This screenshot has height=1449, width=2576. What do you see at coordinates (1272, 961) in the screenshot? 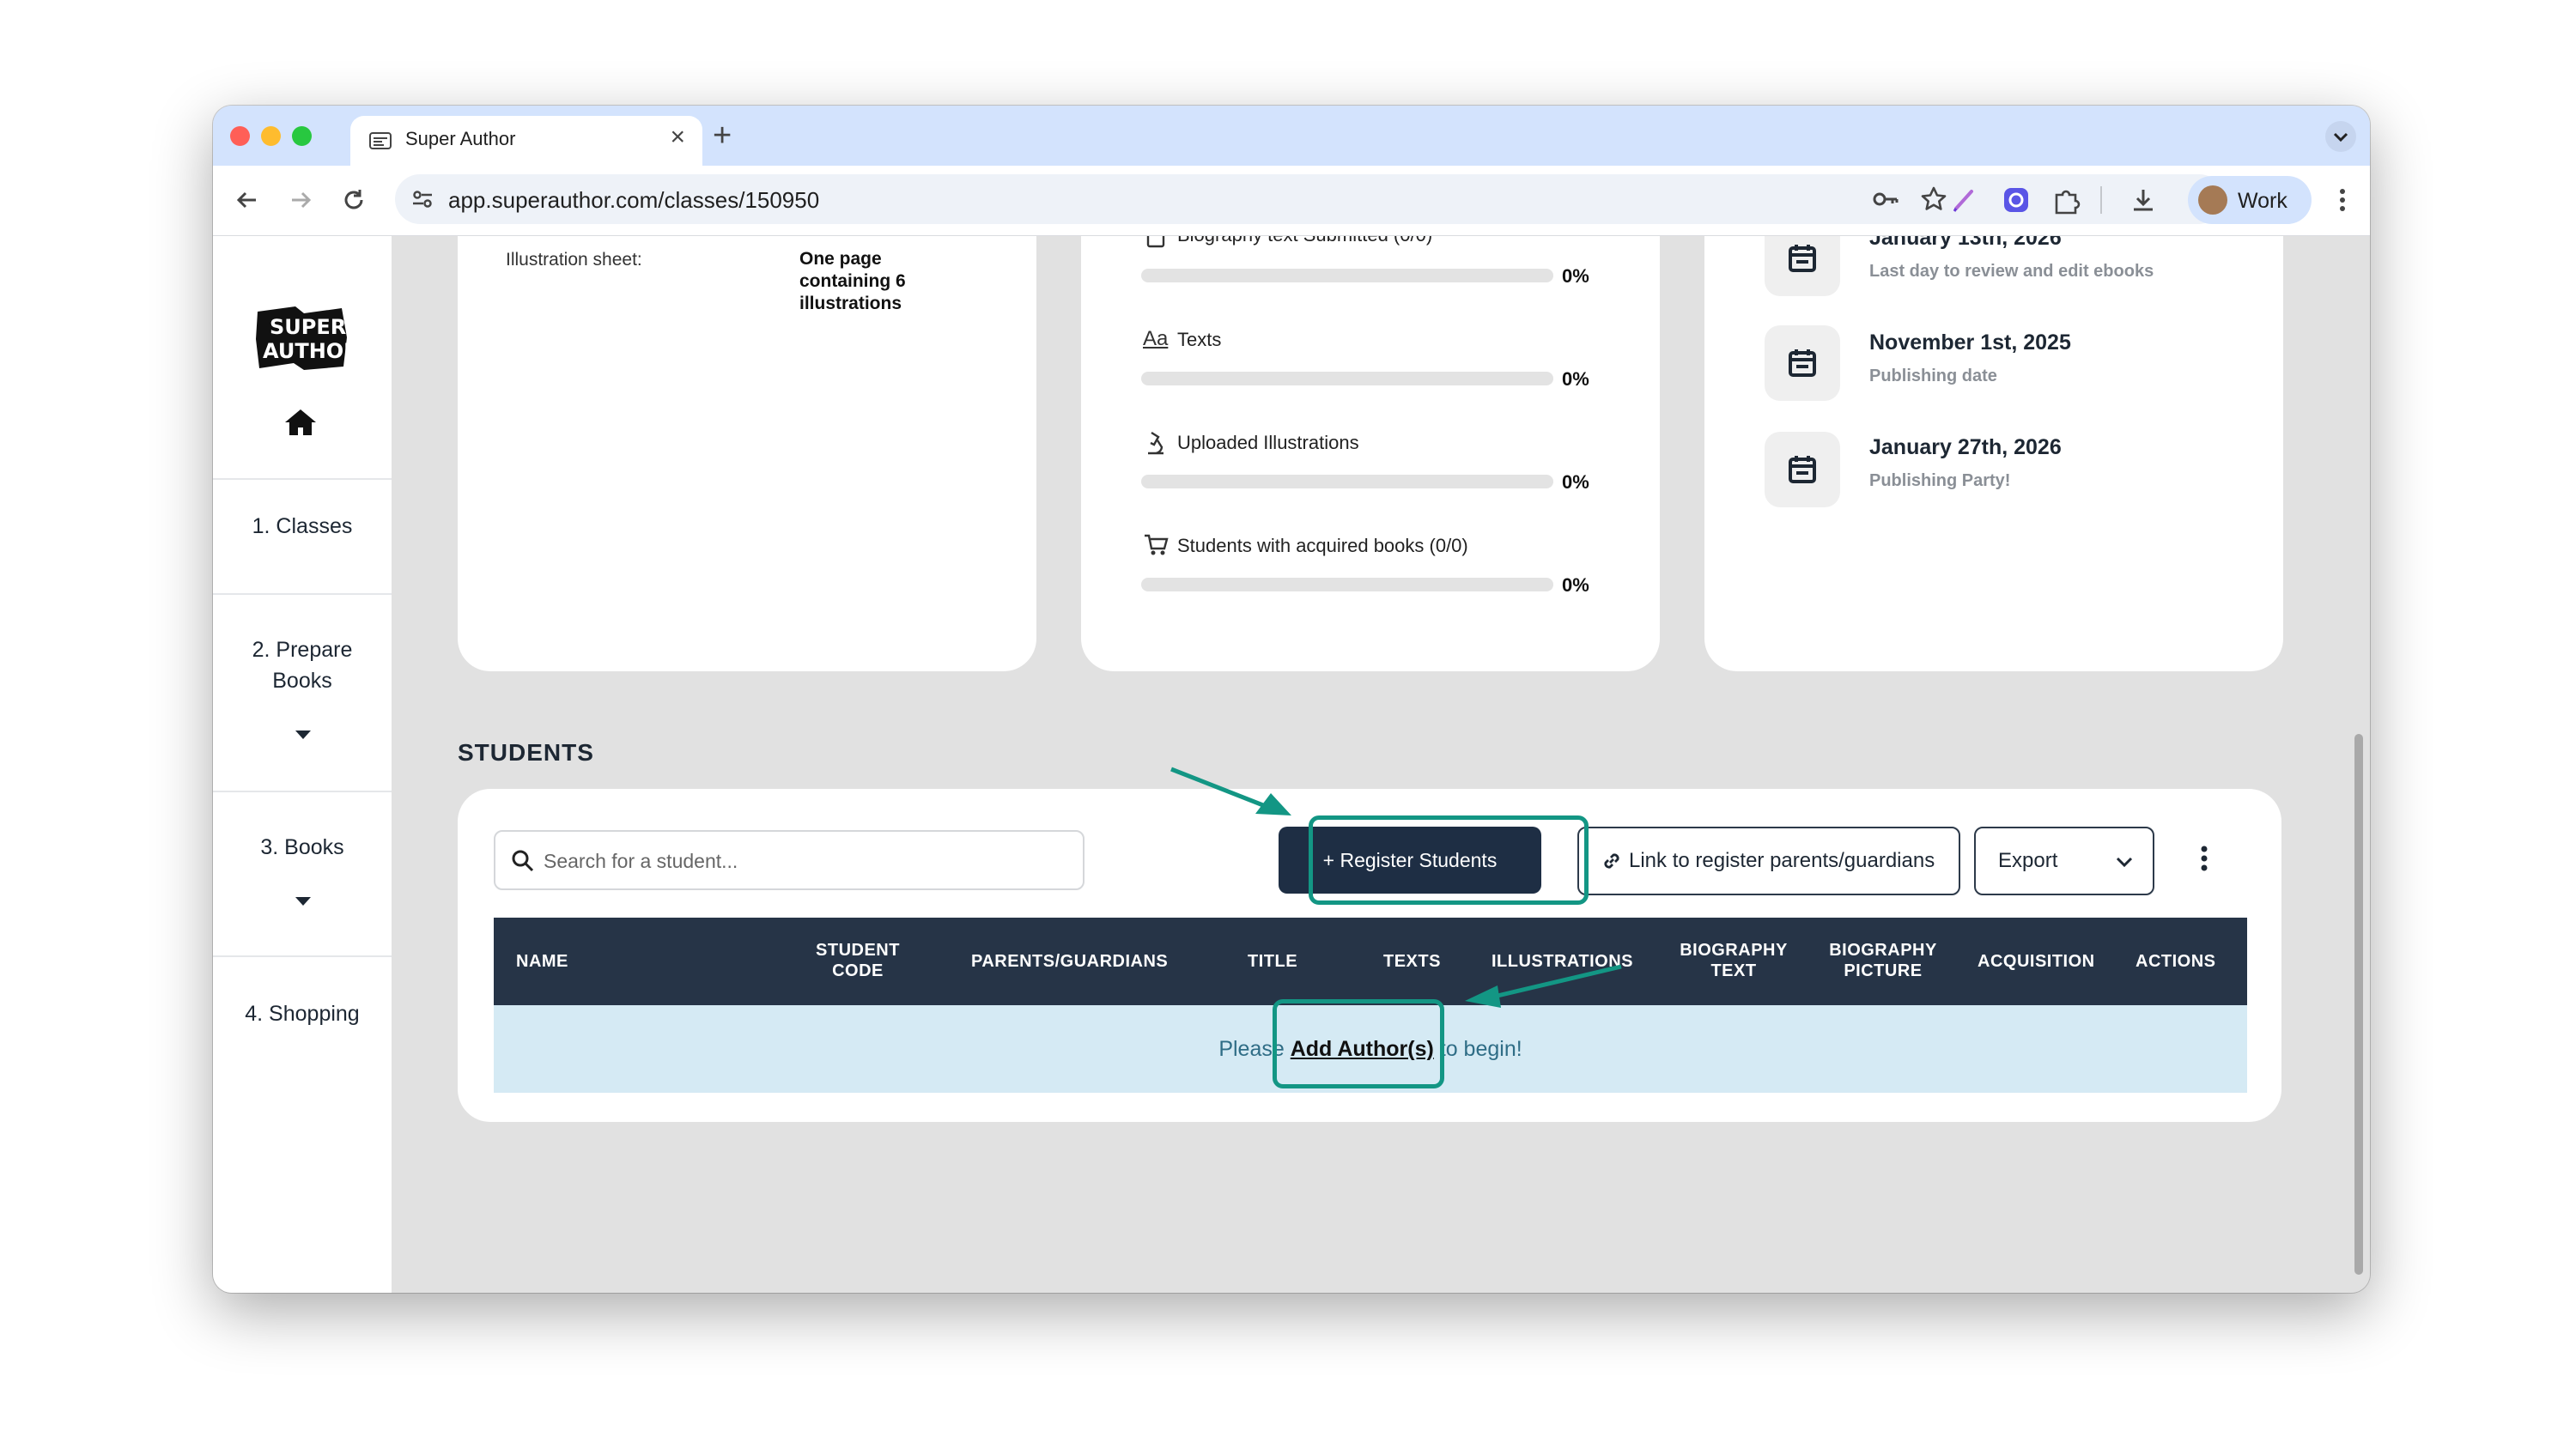
I see `column-title: TITLE` at bounding box center [1272, 961].